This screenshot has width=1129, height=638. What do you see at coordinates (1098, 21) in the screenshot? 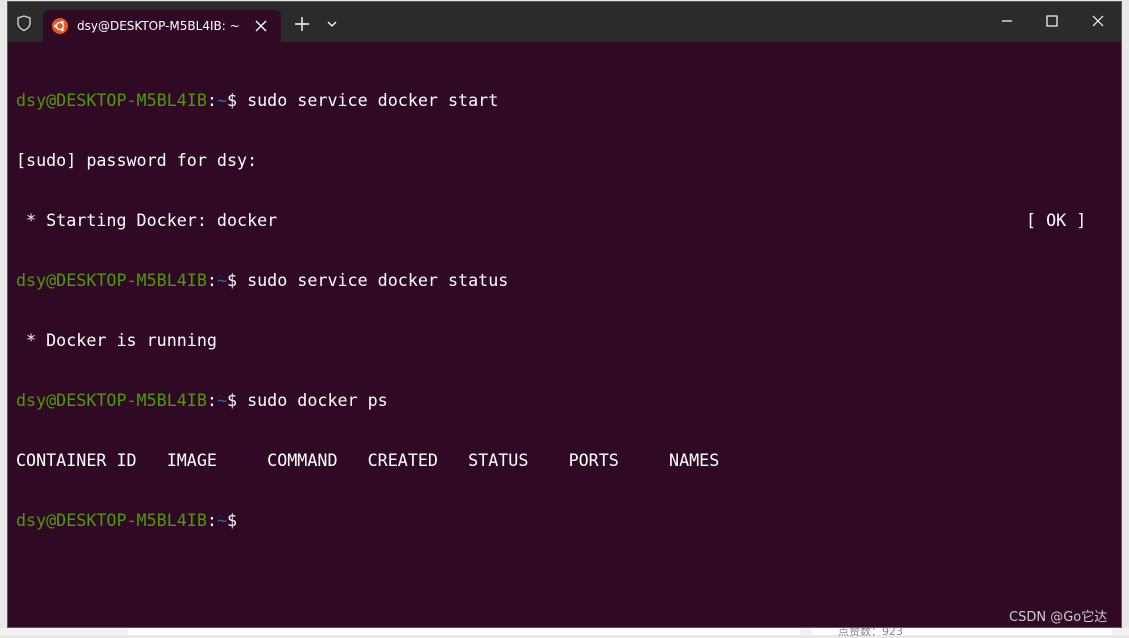
I see `close-window-icon` at bounding box center [1098, 21].